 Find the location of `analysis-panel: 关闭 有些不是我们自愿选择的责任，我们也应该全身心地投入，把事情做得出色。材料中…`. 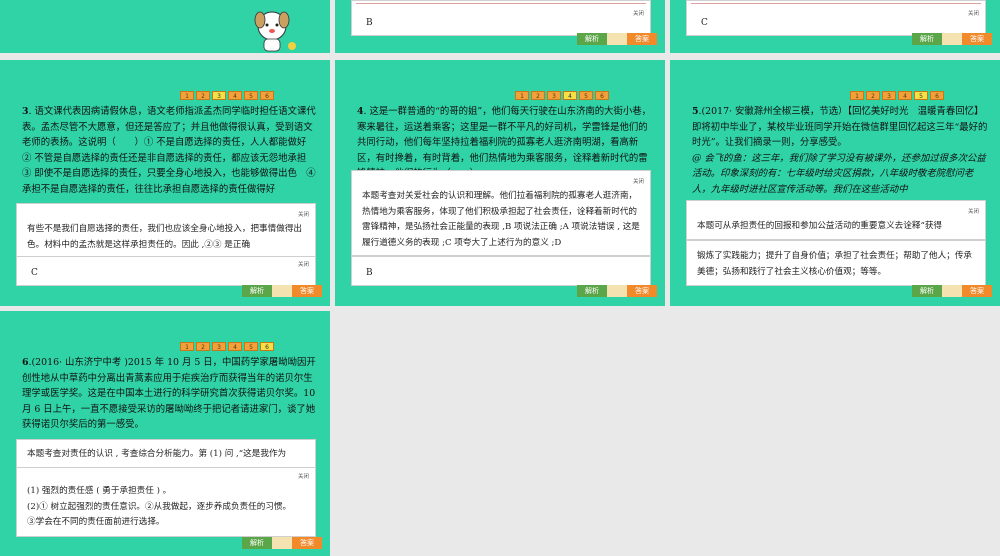

analysis-panel: 关闭 有些不是我们自愿选择的责任，我们也应该全身心地投入，把事情做得出色。材料中… is located at coordinates (166, 230).